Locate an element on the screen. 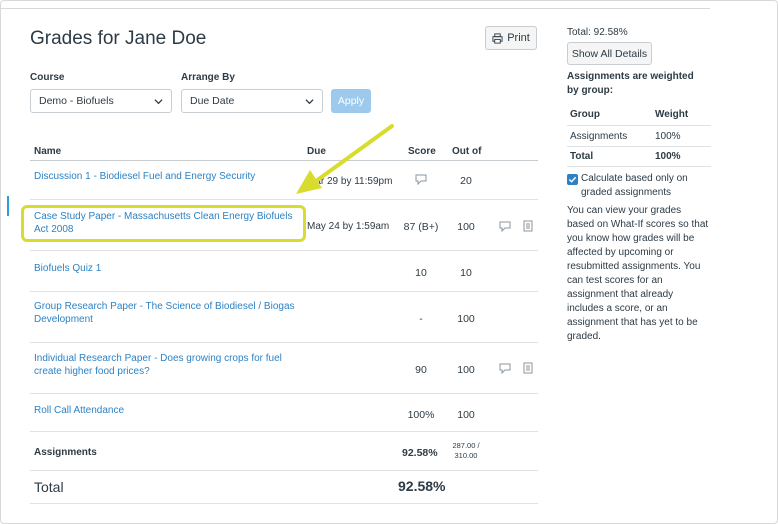  header-divider is located at coordinates (284, 160).